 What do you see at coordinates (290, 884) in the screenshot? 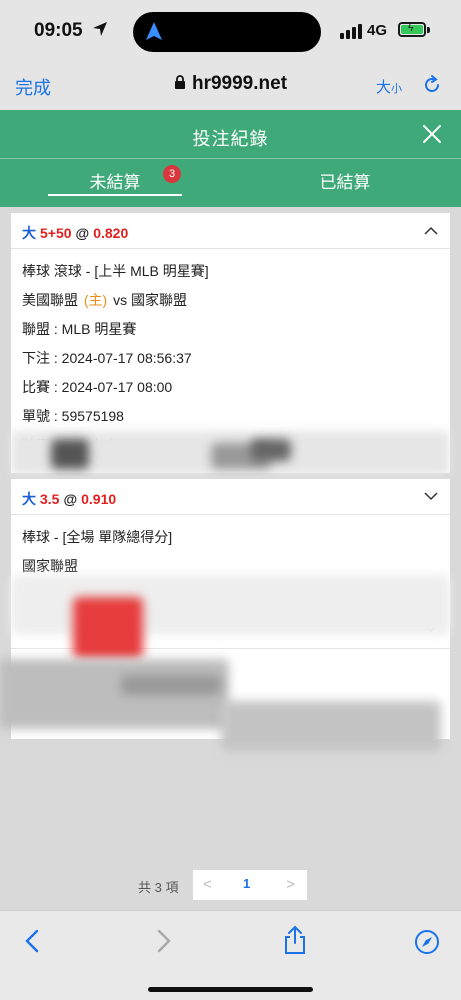
I see `next-page-button: >` at bounding box center [290, 884].